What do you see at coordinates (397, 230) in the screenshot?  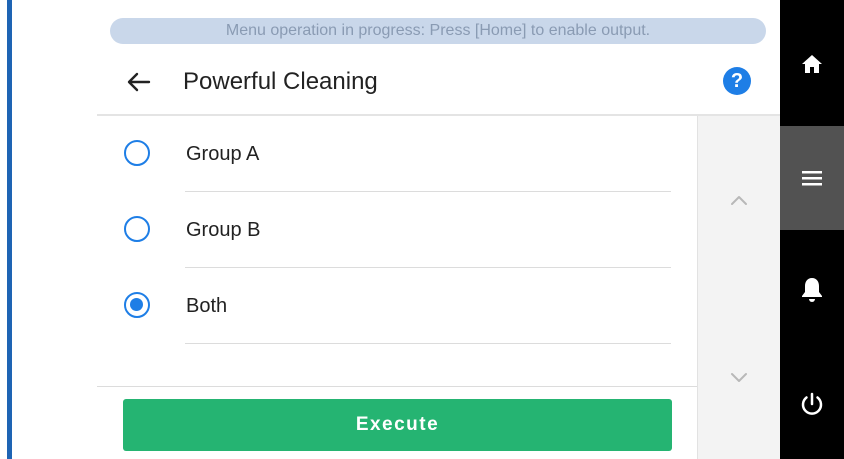 I see `option-group-b: Group B` at bounding box center [397, 230].